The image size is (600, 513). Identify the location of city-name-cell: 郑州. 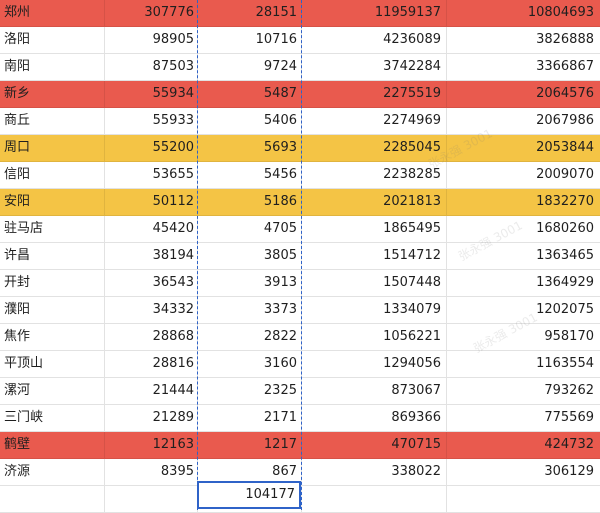
(52, 13).